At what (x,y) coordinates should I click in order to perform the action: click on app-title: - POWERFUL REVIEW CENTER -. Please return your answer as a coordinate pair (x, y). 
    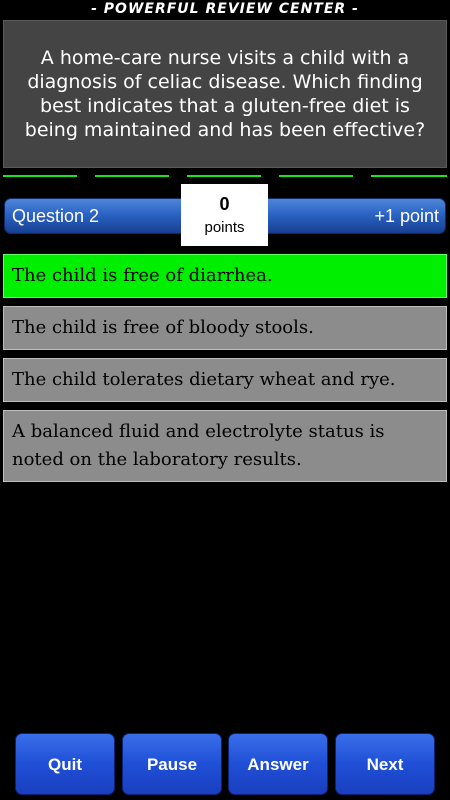
    Looking at the image, I should click on (225, 9).